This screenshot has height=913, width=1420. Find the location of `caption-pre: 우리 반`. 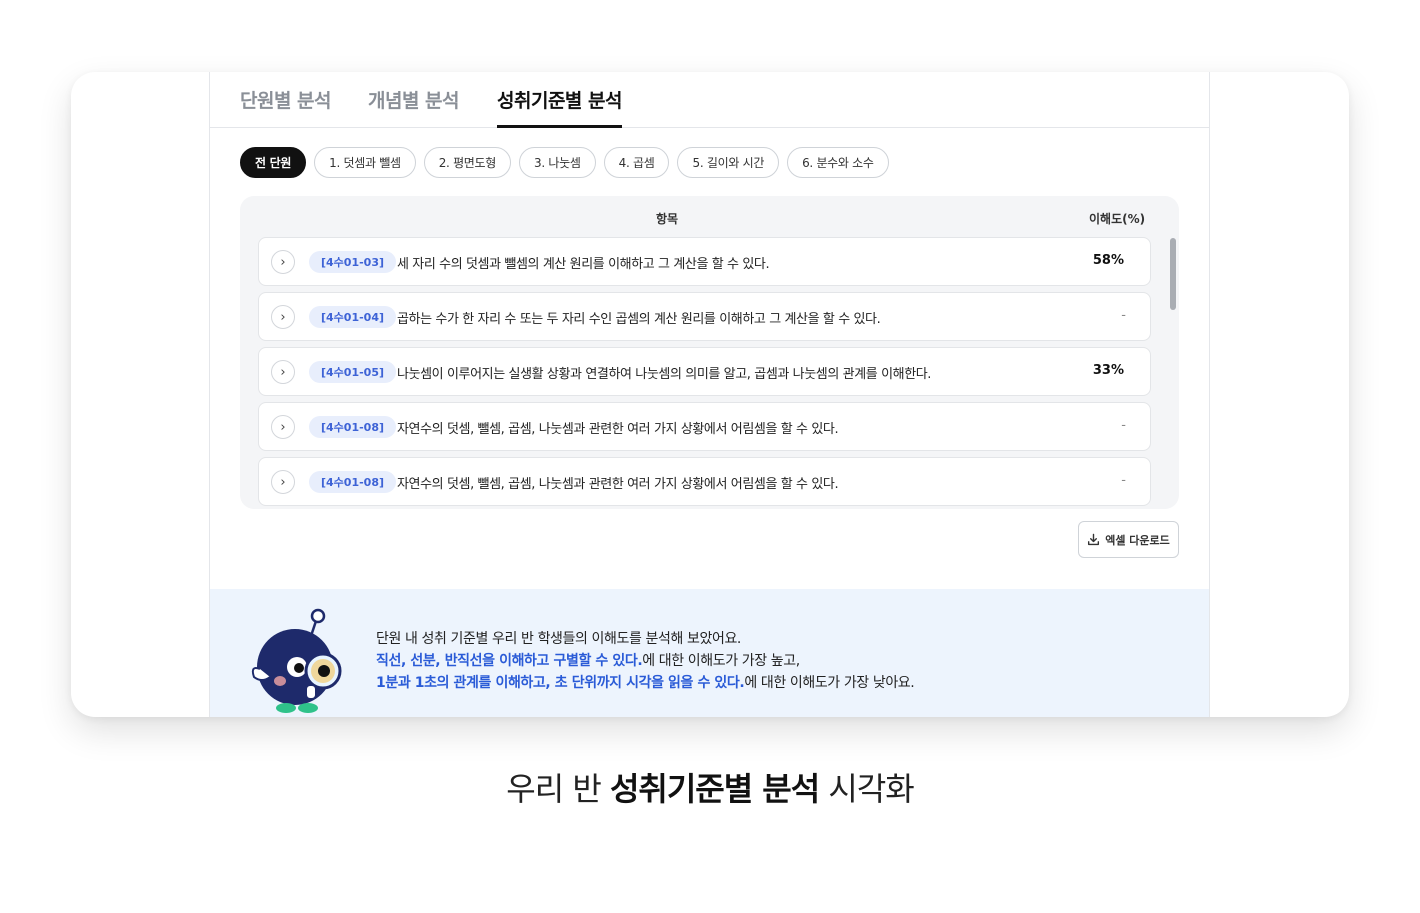

caption-pre: 우리 반 is located at coordinates (558, 789).